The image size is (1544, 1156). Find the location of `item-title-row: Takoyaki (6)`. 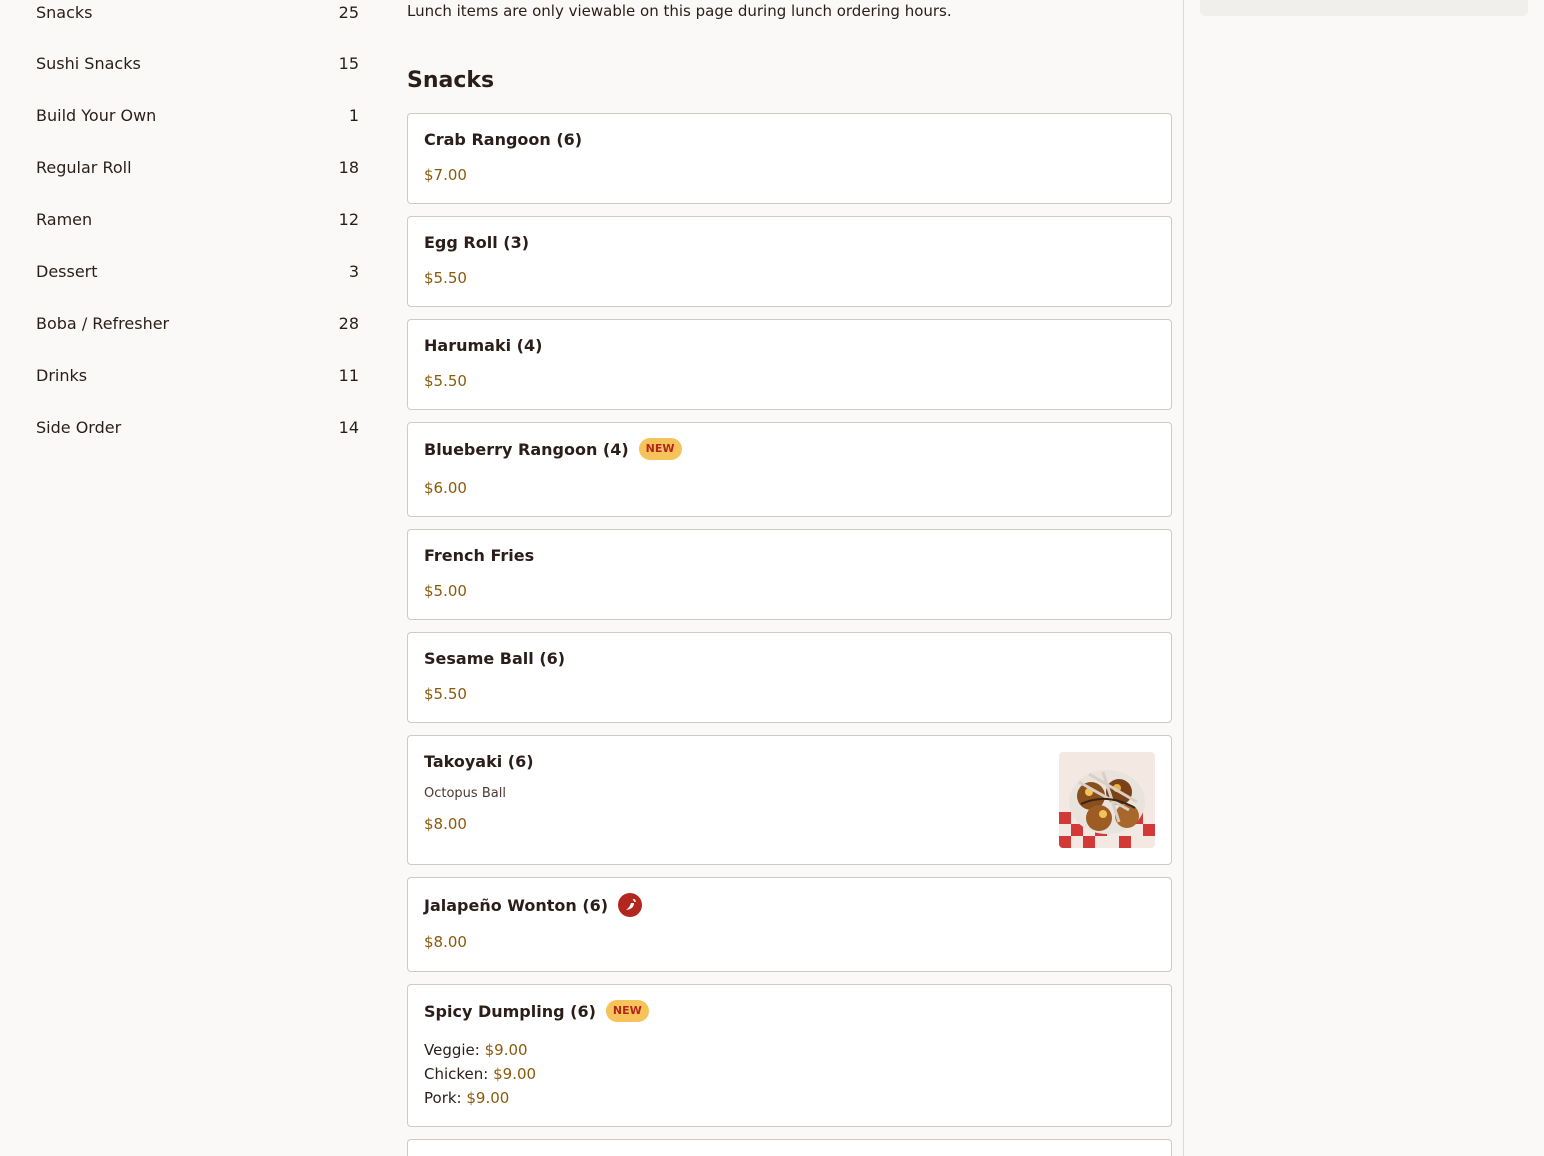

item-title-row: Takoyaki (6) is located at coordinates (479, 761).